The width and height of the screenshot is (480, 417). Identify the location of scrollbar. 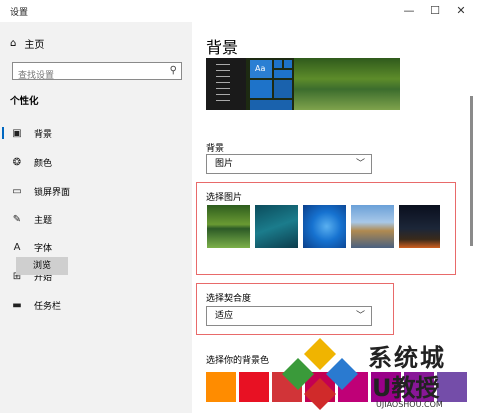
(471, 171).